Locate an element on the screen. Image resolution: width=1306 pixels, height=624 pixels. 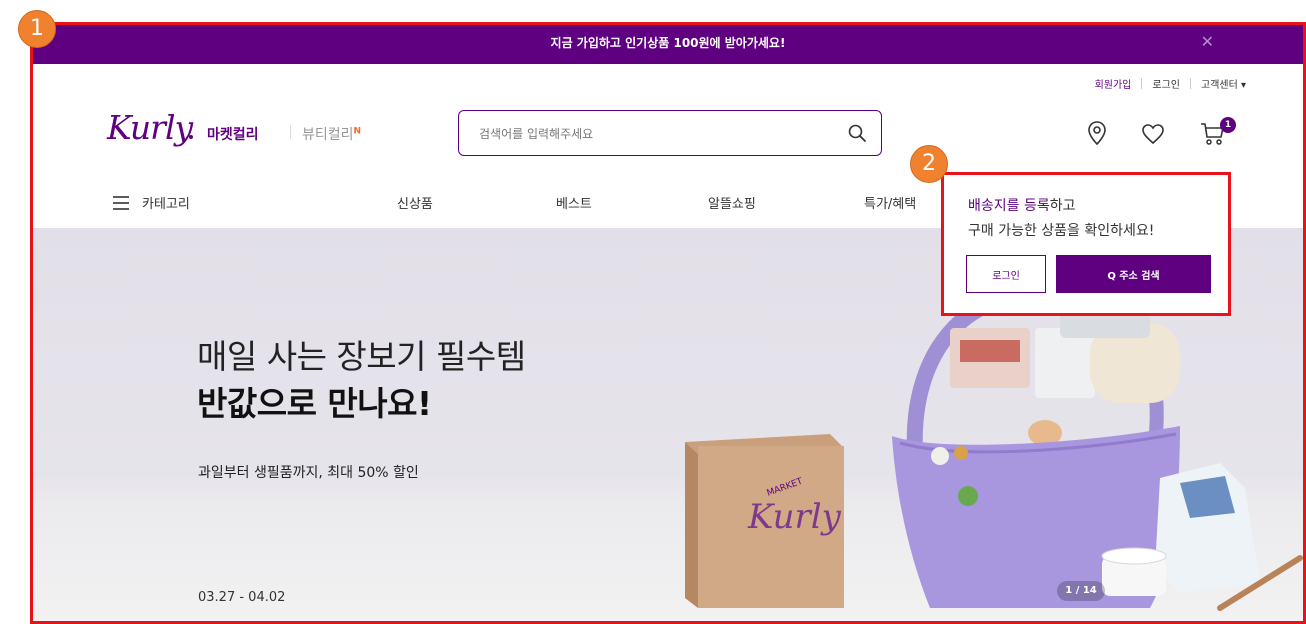
nav-deals: 특가/혜택 is located at coordinates (890, 202).